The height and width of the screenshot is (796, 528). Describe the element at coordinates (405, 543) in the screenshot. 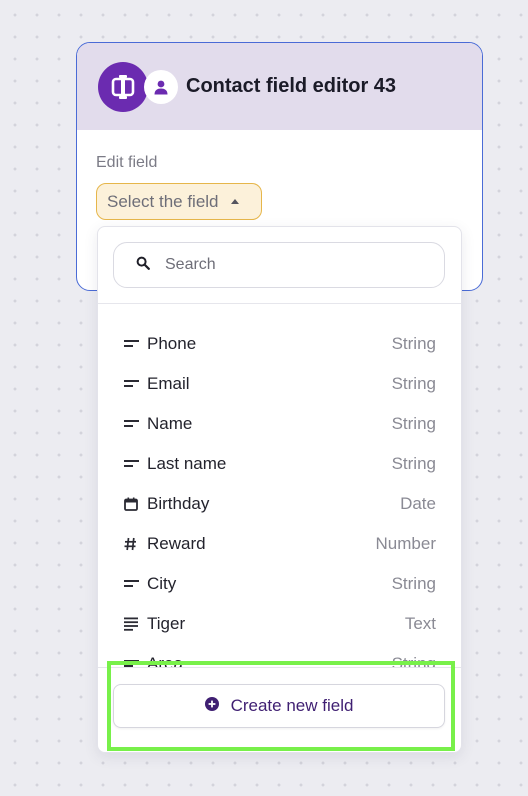

I see `field-type: Number` at that location.